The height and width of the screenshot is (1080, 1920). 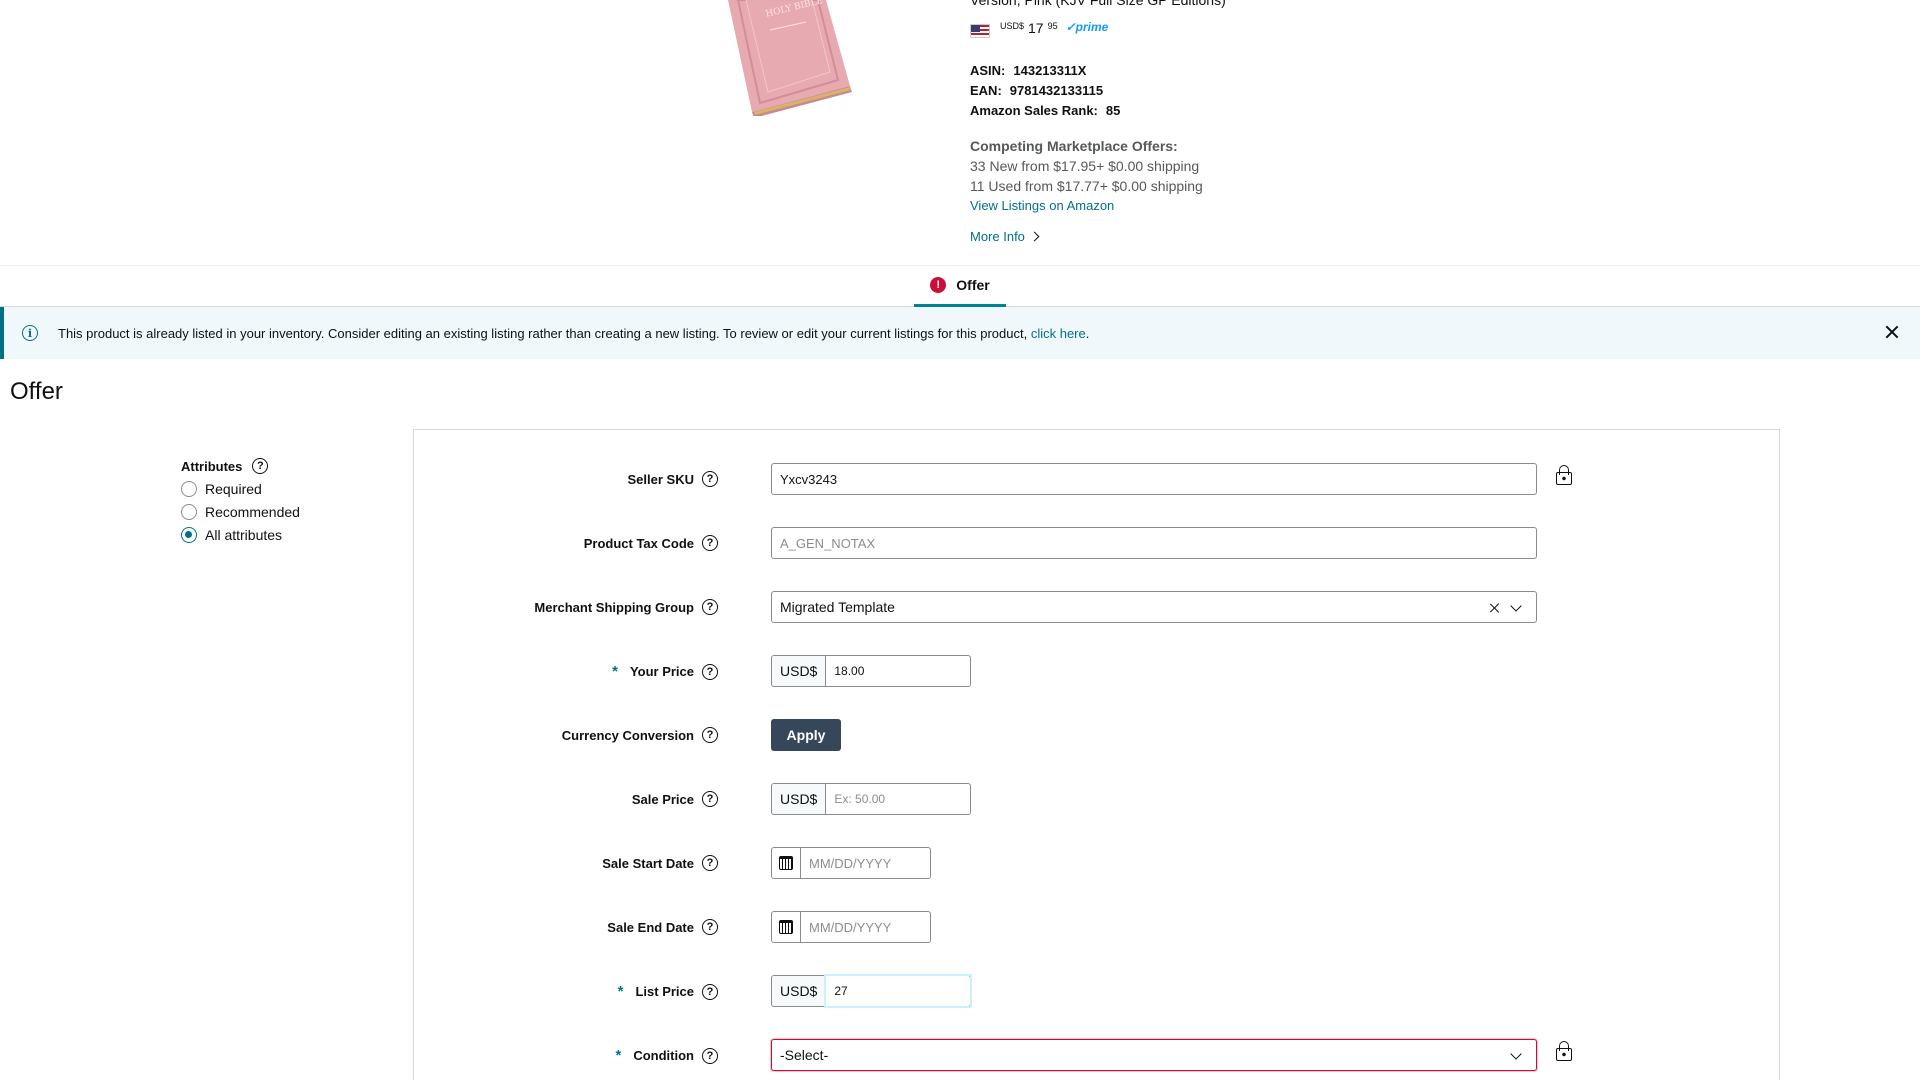 I want to click on sales-rank-row: Amazon Sales Rank: 85, so click(x=1045, y=110).